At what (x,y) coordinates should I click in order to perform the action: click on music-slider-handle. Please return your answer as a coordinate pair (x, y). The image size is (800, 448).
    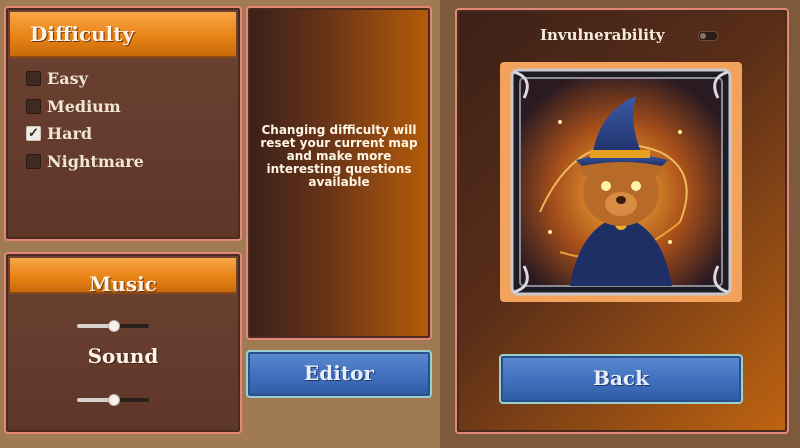
    Looking at the image, I should click on (114, 326).